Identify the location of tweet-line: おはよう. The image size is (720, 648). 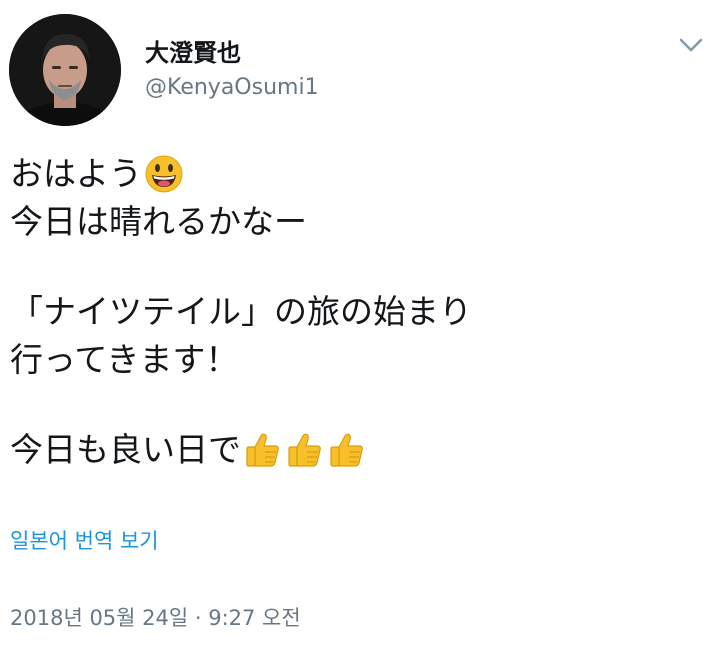
(355, 174).